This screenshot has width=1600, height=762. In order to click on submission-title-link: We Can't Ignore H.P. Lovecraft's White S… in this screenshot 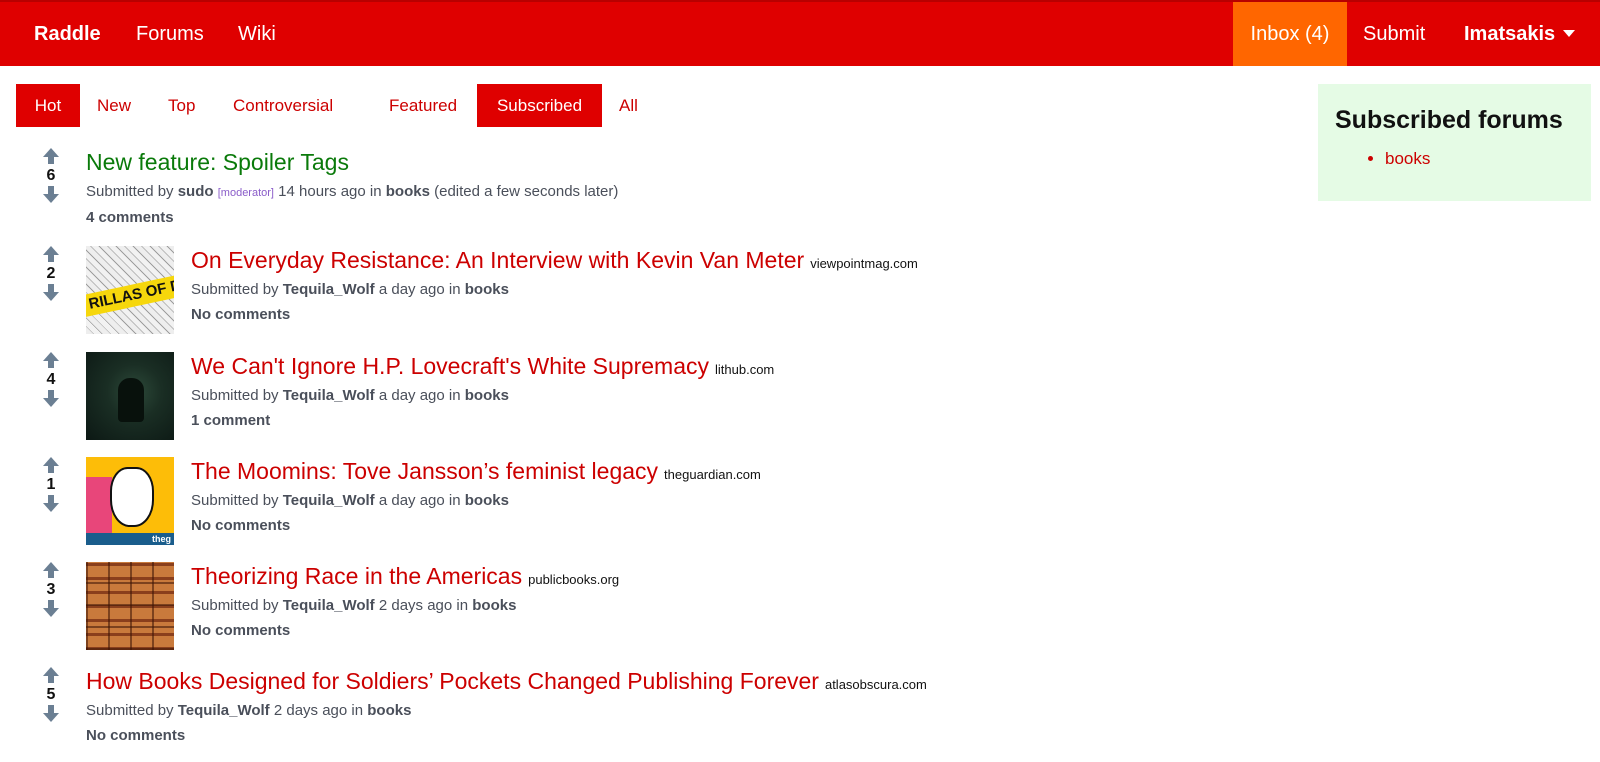, I will do `click(450, 366)`.